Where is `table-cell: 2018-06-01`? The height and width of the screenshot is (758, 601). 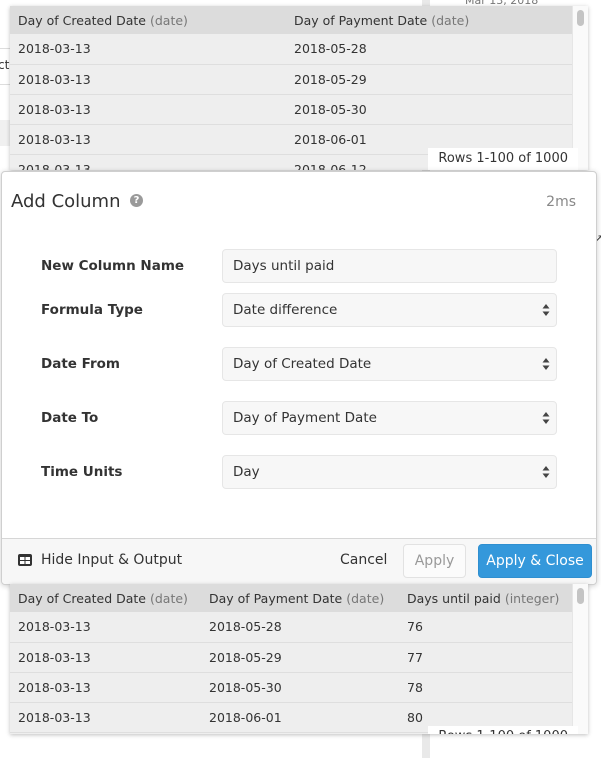
table-cell: 2018-06-01 is located at coordinates (300, 717).